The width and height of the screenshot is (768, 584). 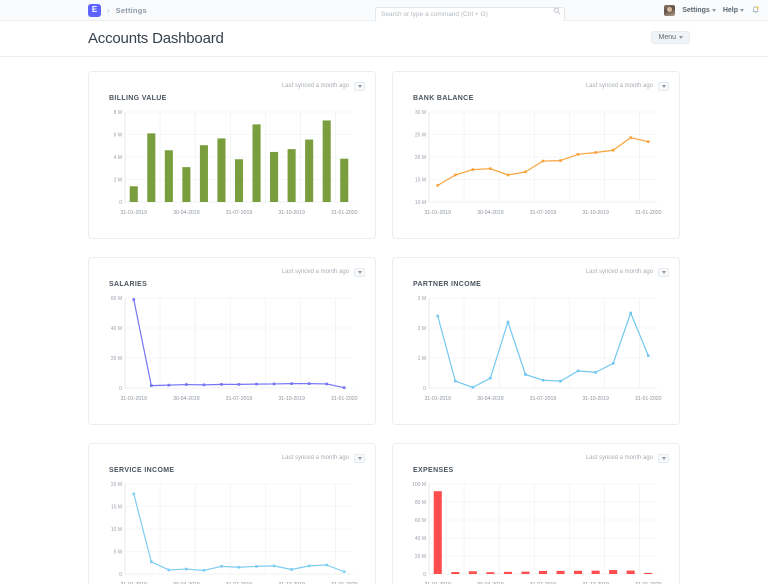 I want to click on top-navbar: E › Settings Settings Help, so click(x=384, y=11).